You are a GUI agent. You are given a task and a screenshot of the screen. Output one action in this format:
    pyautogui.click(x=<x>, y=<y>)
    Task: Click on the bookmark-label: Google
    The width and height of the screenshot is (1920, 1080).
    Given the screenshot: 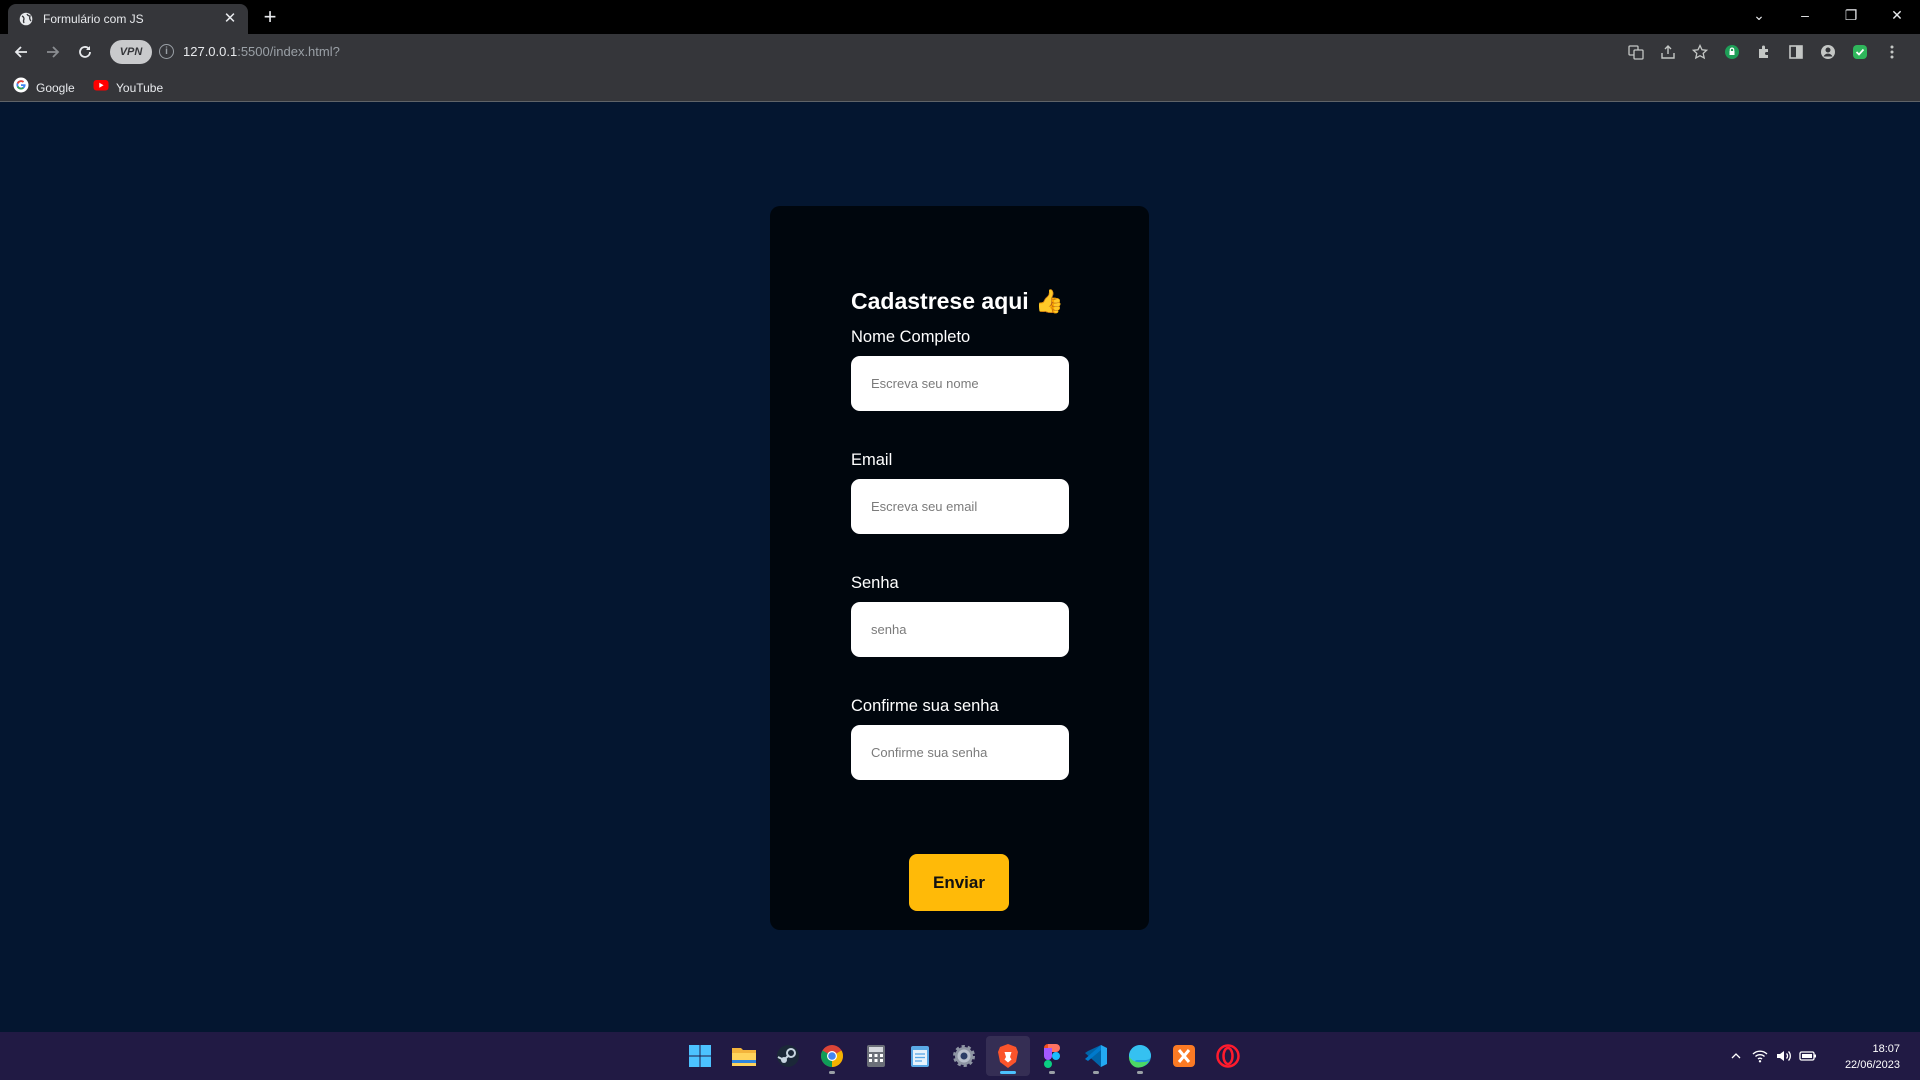 What is the action you would take?
    pyautogui.click(x=55, y=87)
    